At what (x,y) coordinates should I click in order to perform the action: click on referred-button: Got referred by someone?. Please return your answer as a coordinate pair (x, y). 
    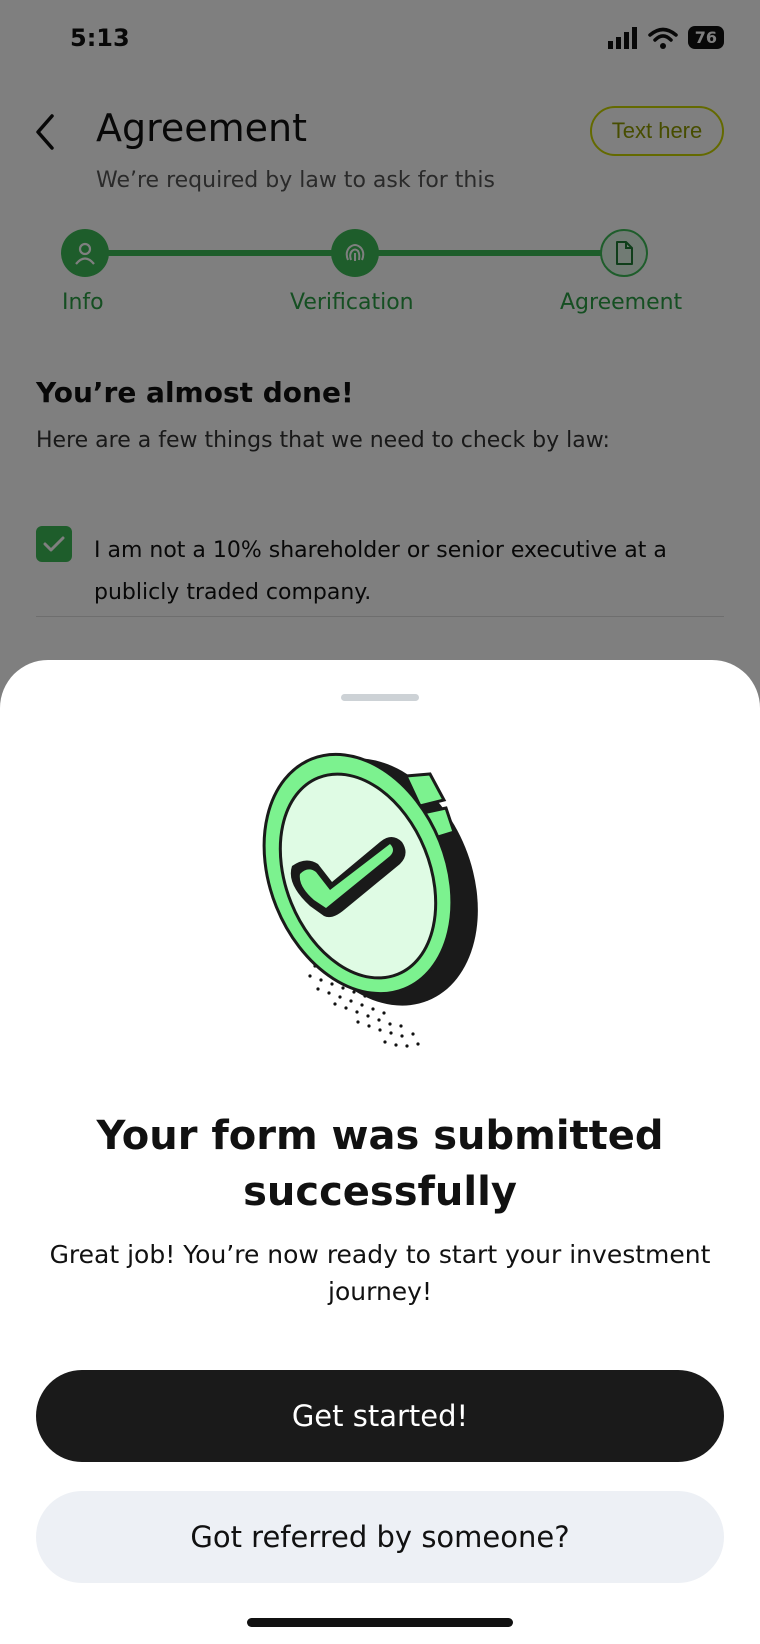
    Looking at the image, I should click on (380, 1537).